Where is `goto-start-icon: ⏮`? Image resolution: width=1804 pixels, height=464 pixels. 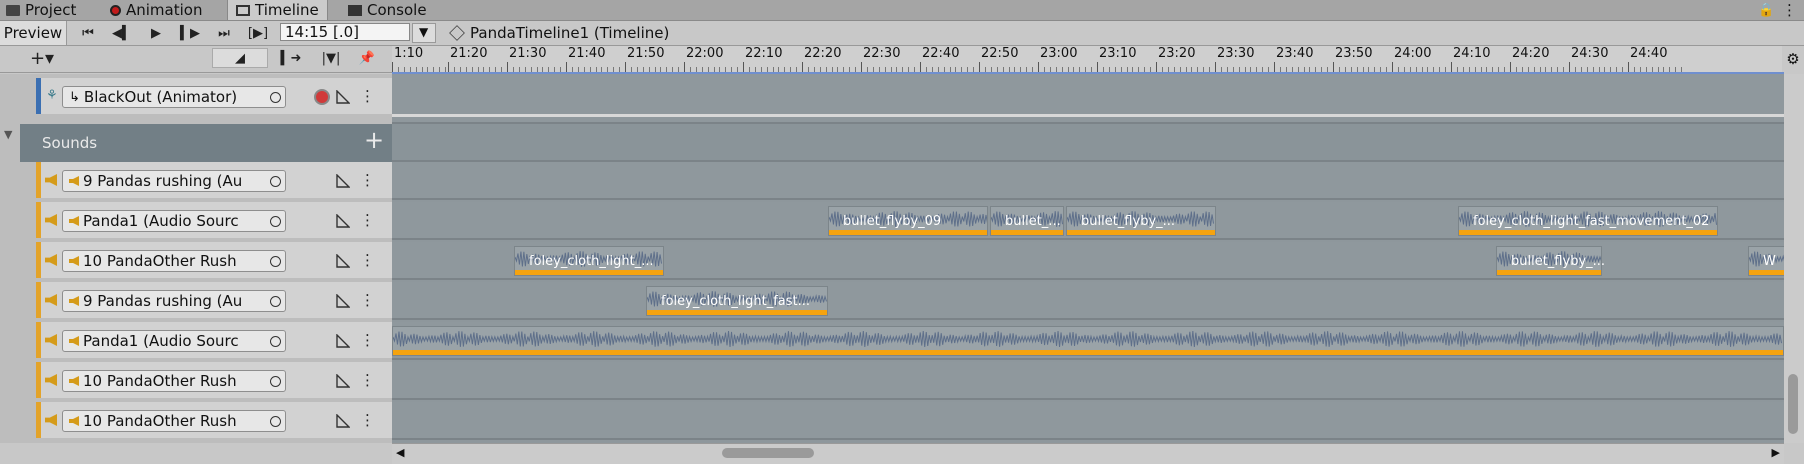
goto-start-icon: ⏮ is located at coordinates (88, 33).